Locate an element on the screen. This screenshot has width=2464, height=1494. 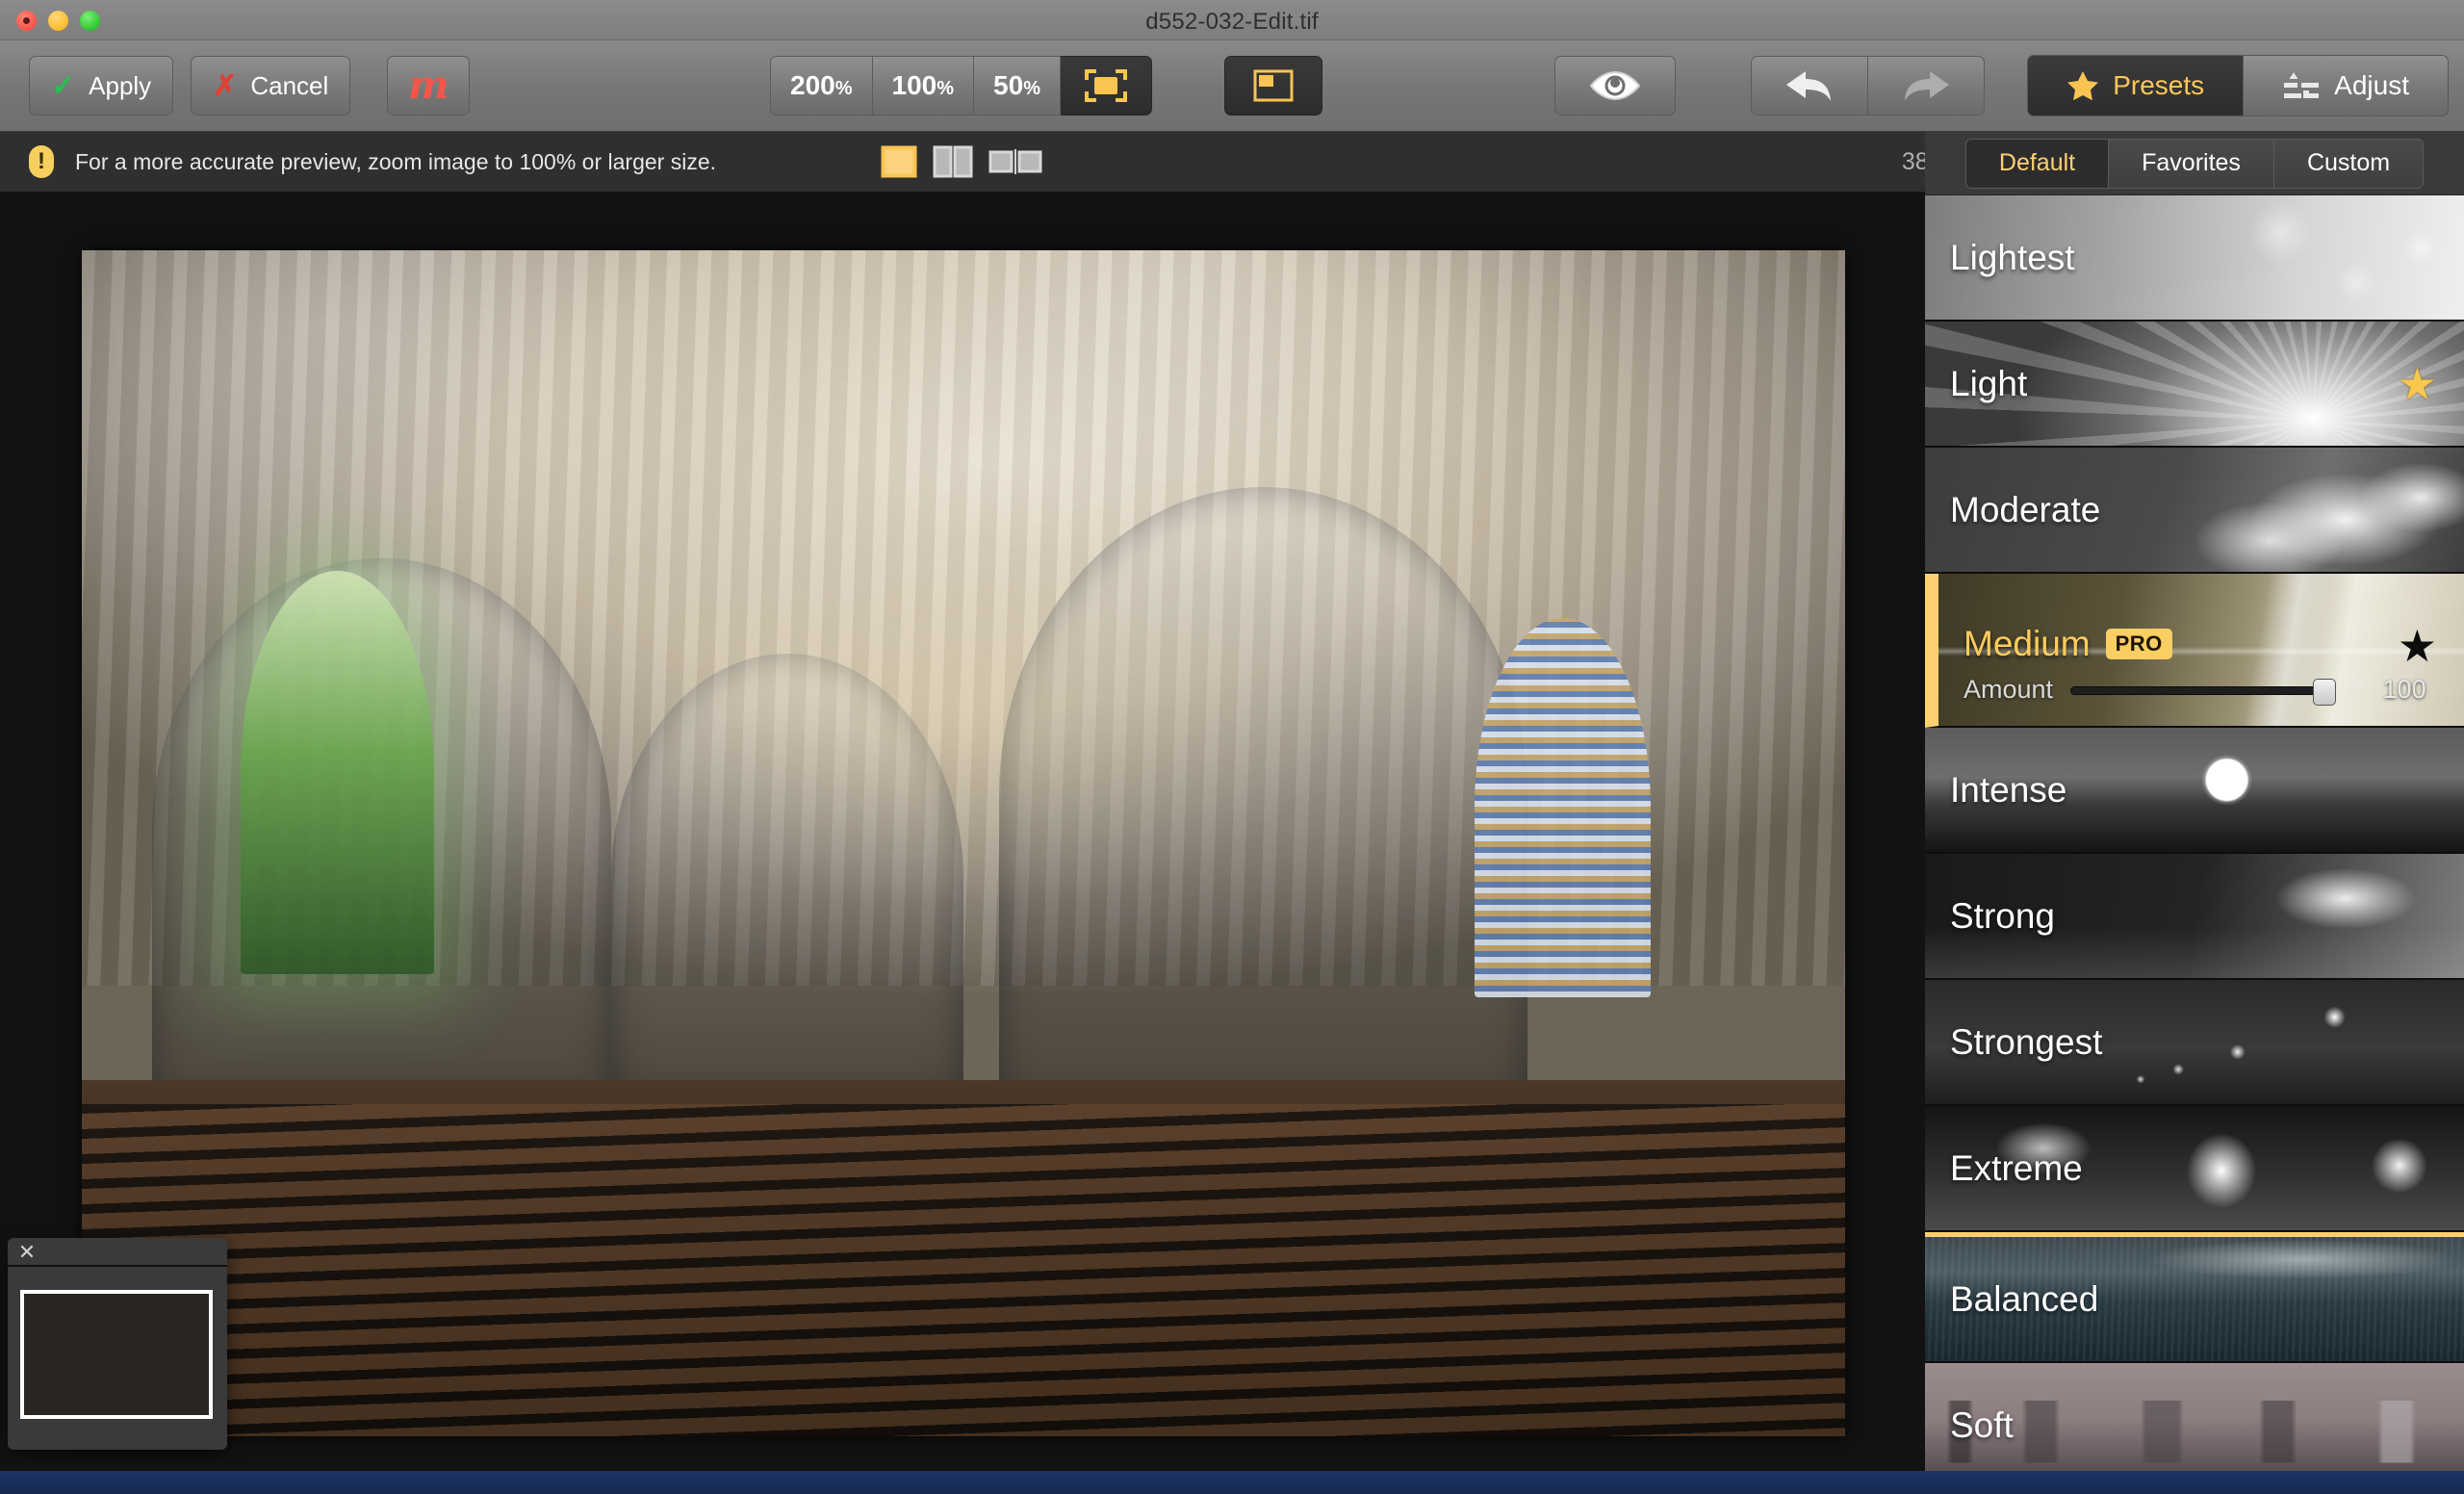
preset-item-light: Light ★ is located at coordinates (2194, 385).